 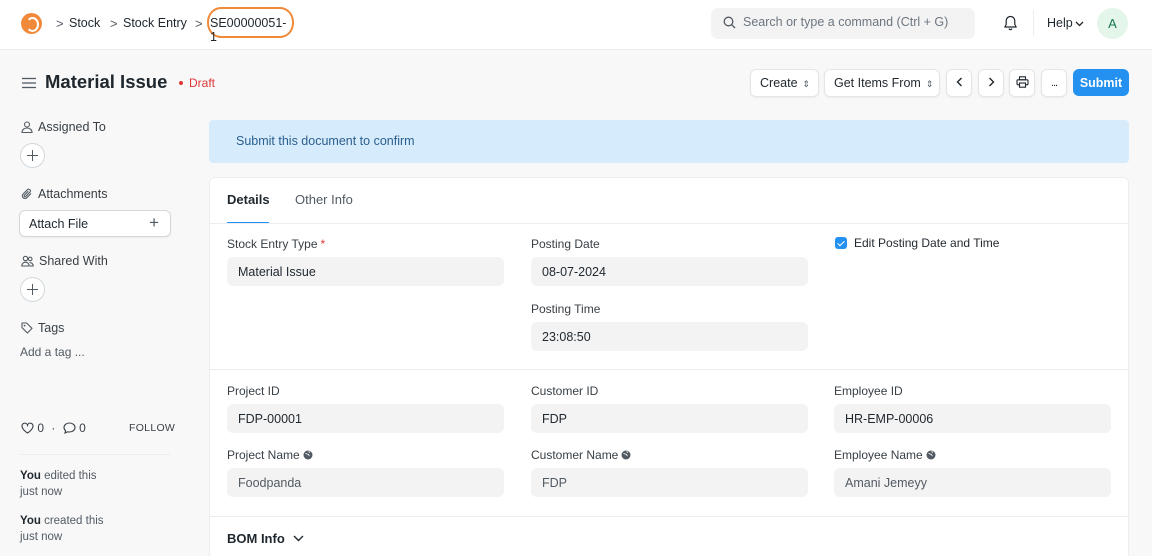 I want to click on print-button, so click(x=1022, y=83).